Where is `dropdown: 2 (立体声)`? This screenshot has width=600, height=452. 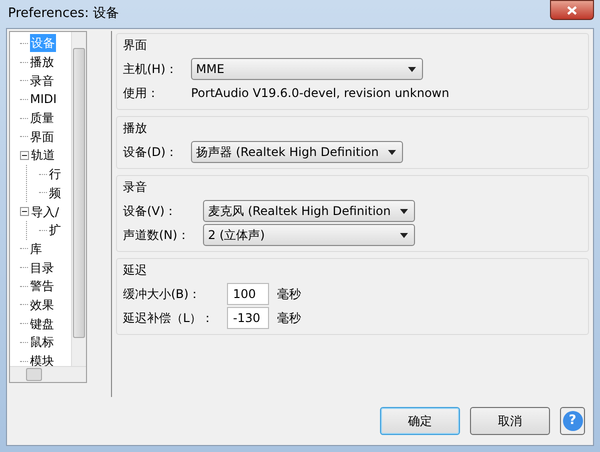
dropdown: 2 (立体声) is located at coordinates (309, 235).